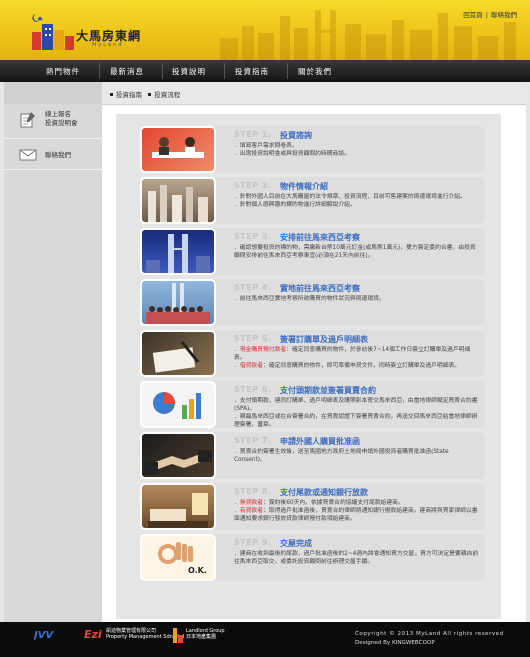 This screenshot has height=657, width=530. Describe the element at coordinates (53, 154) in the screenshot. I see `sidebar-item-contact: 聯絡我們` at that location.